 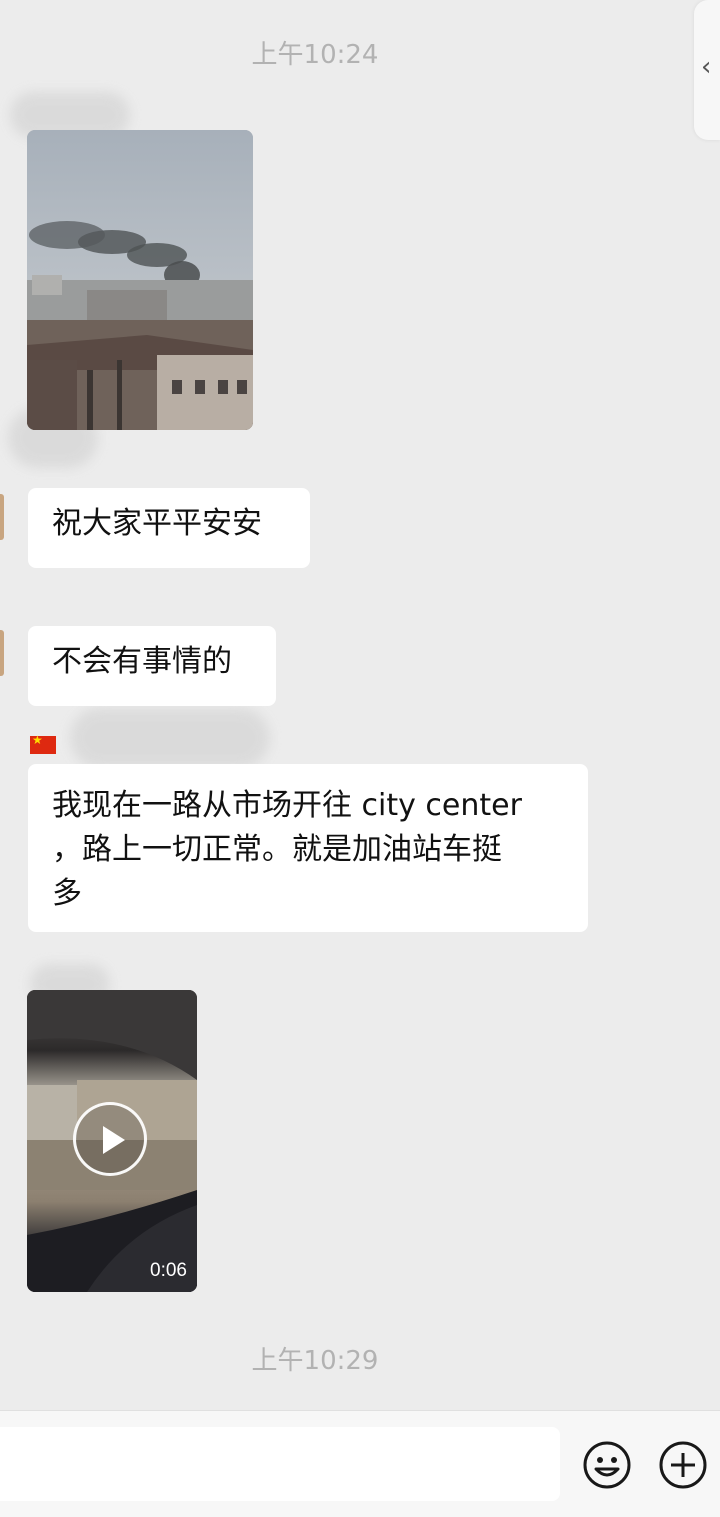 I want to click on play-button, so click(x=110, y=1139).